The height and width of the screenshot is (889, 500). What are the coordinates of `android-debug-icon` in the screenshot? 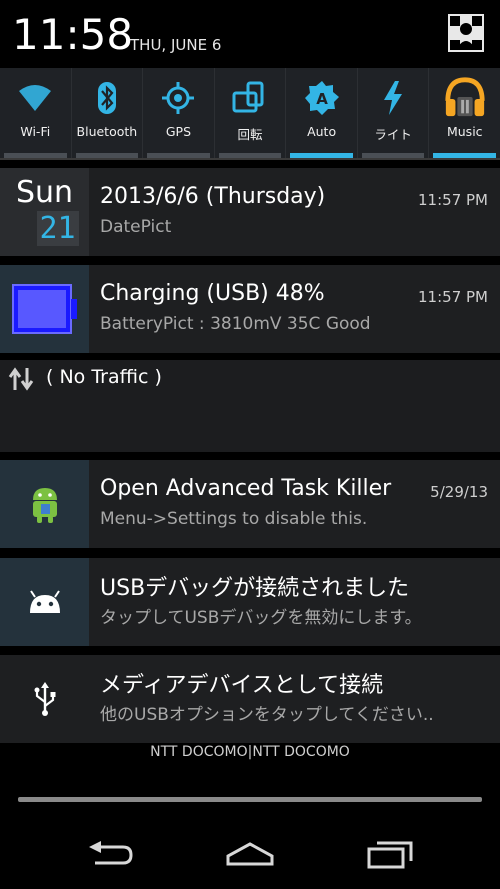 It's located at (44, 602).